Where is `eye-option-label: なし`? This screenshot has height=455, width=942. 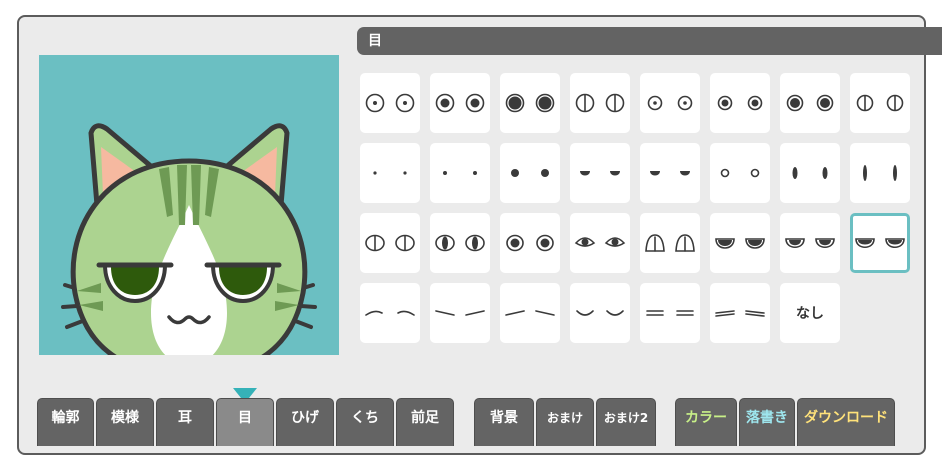 eye-option-label: なし is located at coordinates (810, 314).